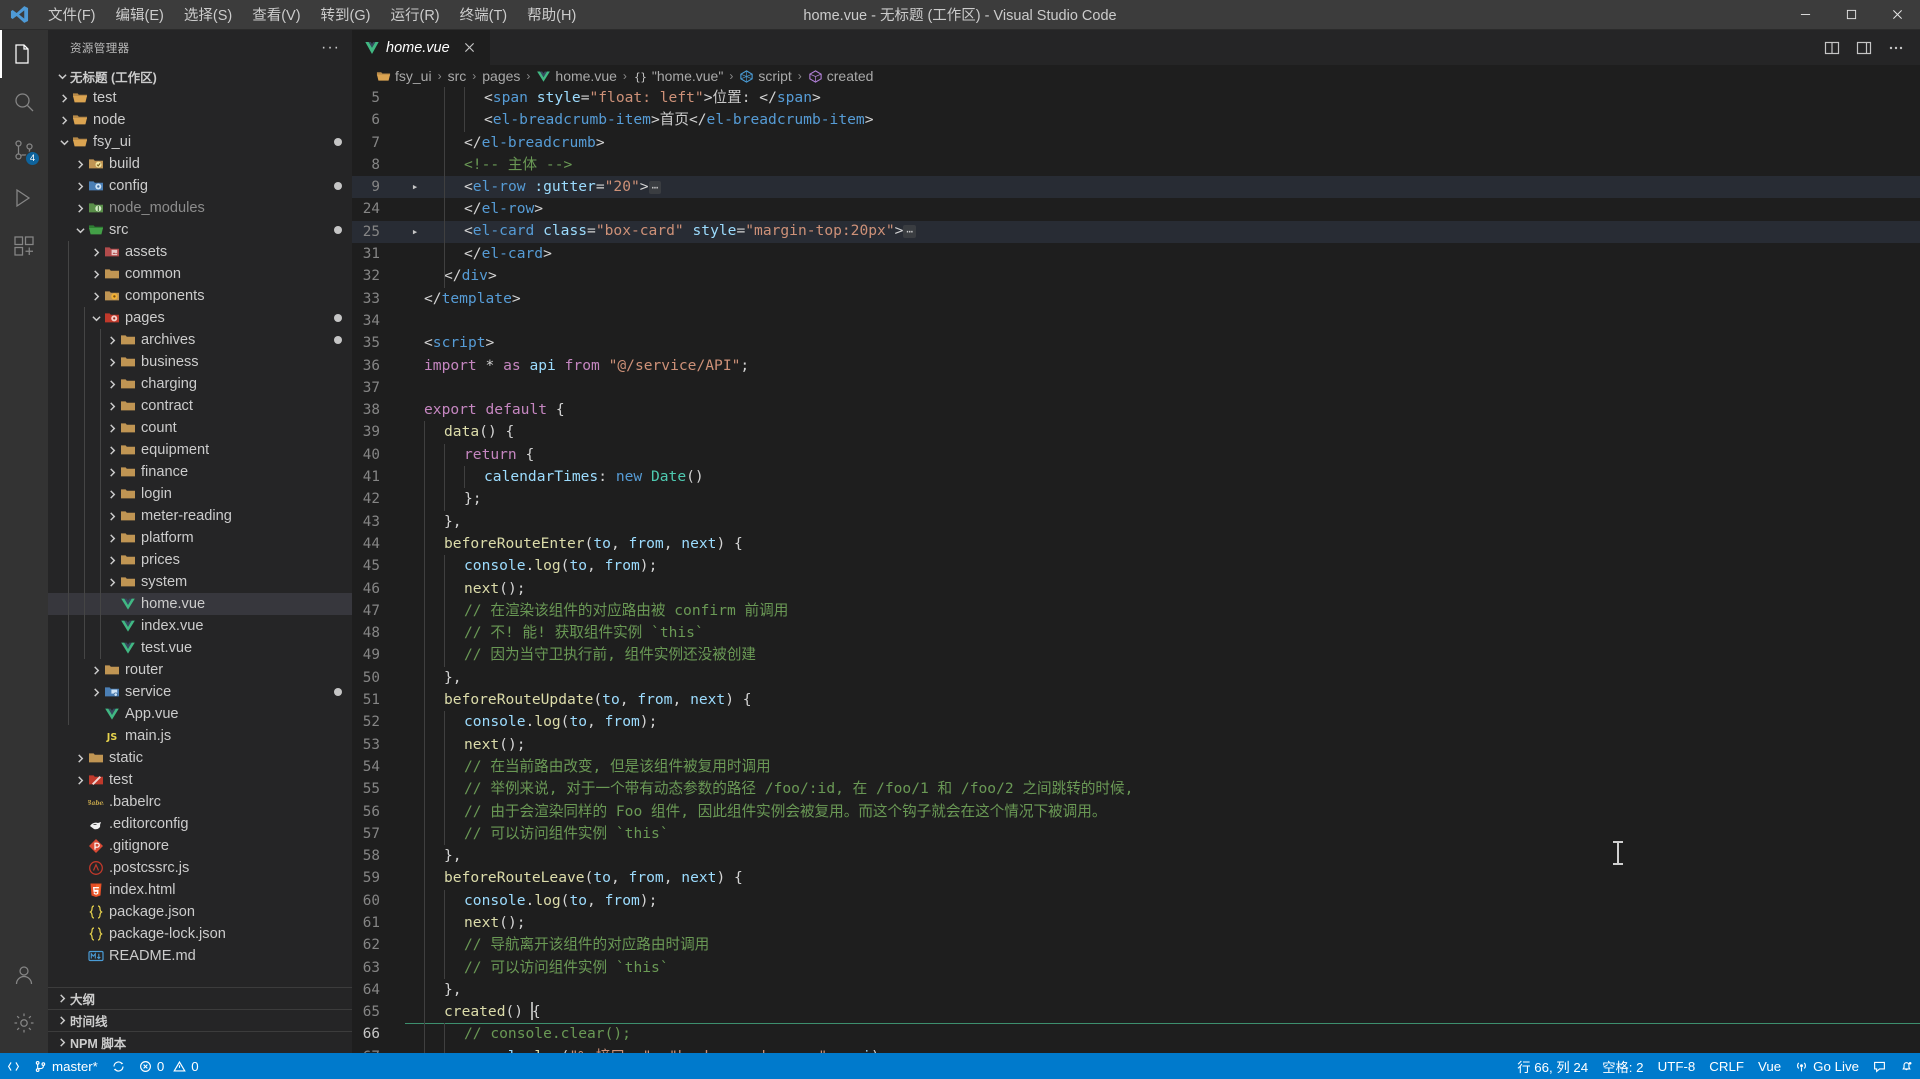 The height and width of the screenshot is (1079, 1920). Describe the element at coordinates (200, 164) in the screenshot. I see `tree-folder-build: build` at that location.